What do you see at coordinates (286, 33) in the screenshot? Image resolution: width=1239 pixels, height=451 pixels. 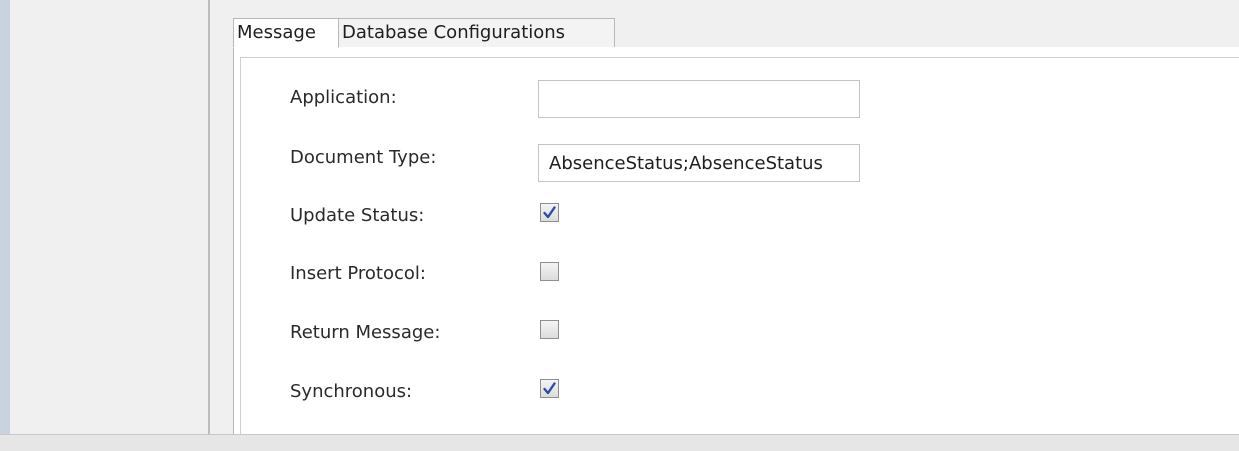 I see `tab-message: Message` at bounding box center [286, 33].